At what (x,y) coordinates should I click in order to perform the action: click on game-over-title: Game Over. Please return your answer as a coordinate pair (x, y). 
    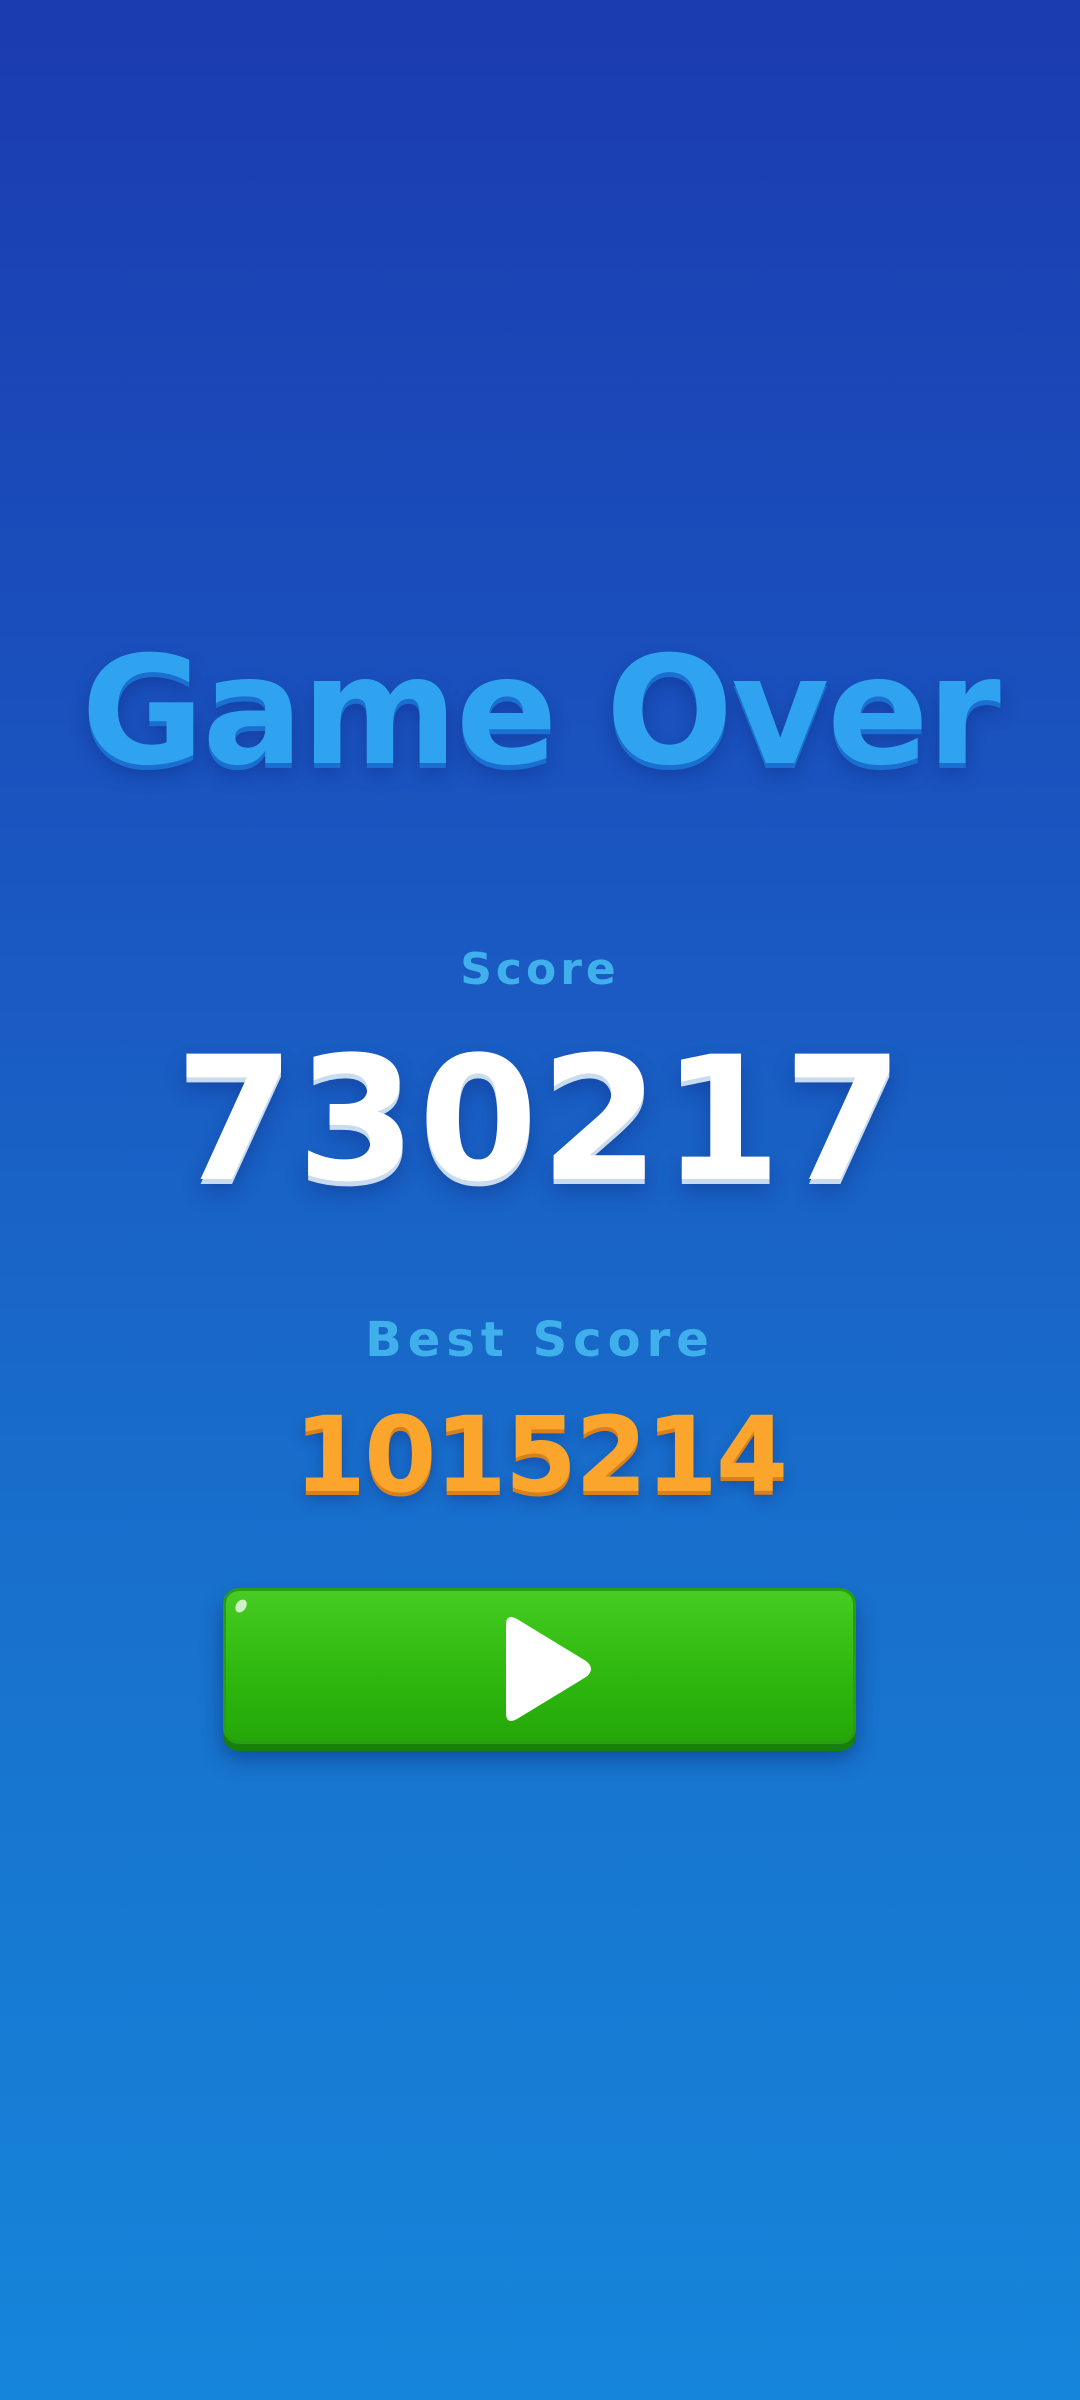
    Looking at the image, I should click on (541, 712).